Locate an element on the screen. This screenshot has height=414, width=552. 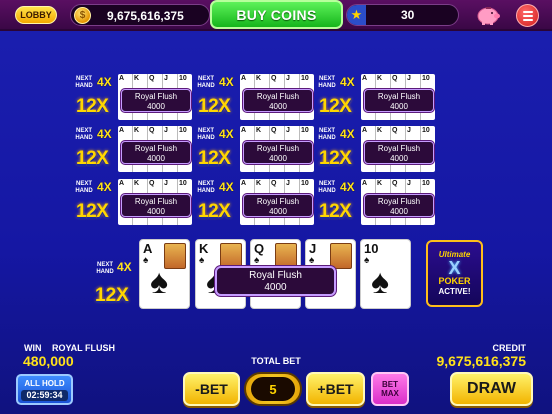
card-rank: A is located at coordinates (148, 248).